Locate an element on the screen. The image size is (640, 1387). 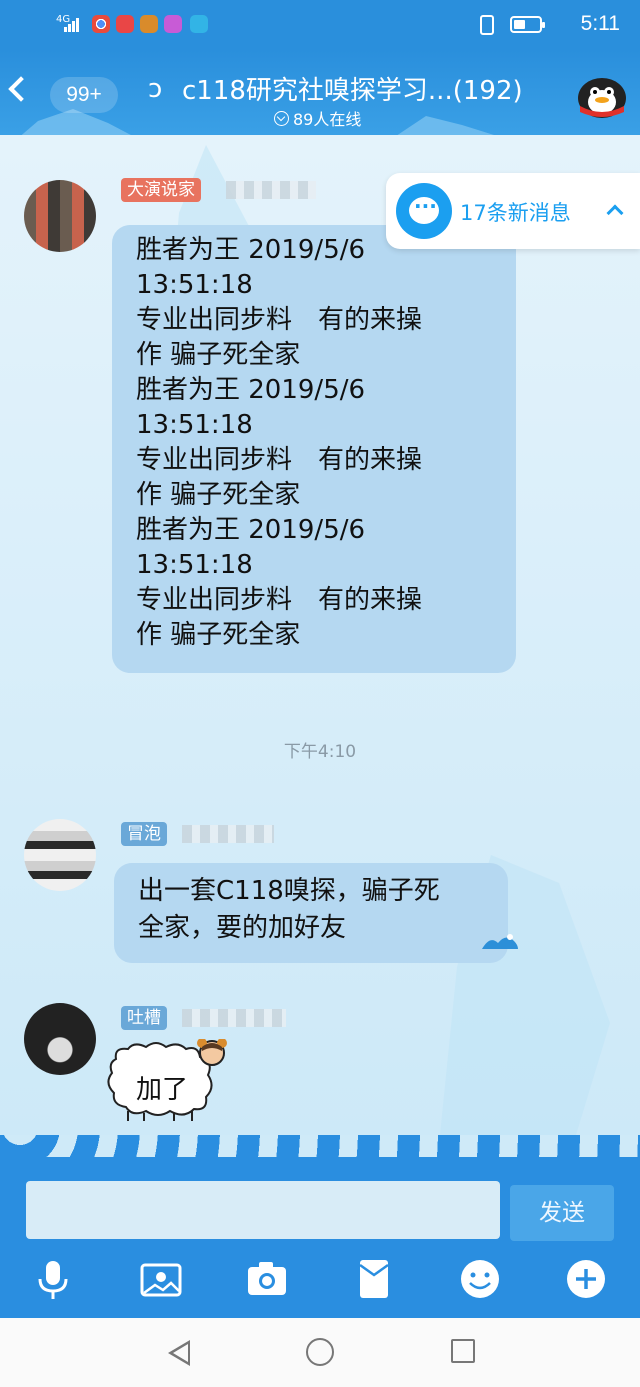
game-app-icon is located at coordinates (149, 24).